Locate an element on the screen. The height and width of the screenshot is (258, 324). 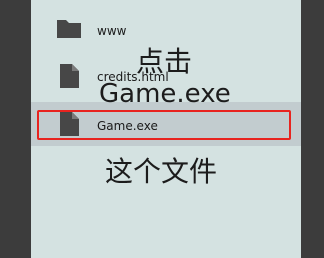
file-row-label: www is located at coordinates (112, 31).